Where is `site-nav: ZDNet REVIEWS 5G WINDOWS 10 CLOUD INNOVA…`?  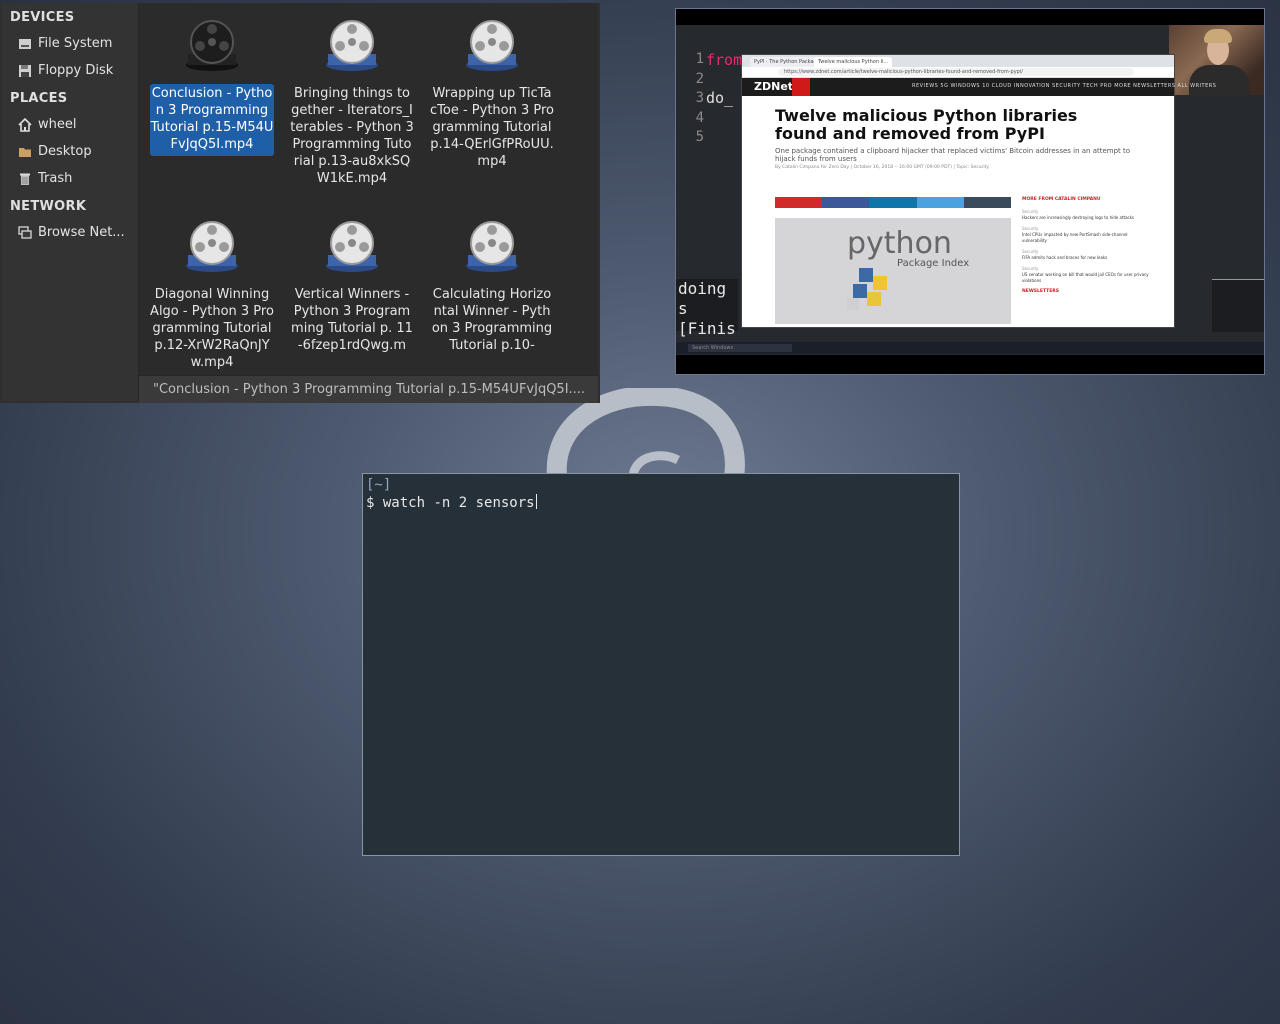
site-nav: ZDNet REVIEWS 5G WINDOWS 10 CLOUD INNOVA… is located at coordinates (979, 87).